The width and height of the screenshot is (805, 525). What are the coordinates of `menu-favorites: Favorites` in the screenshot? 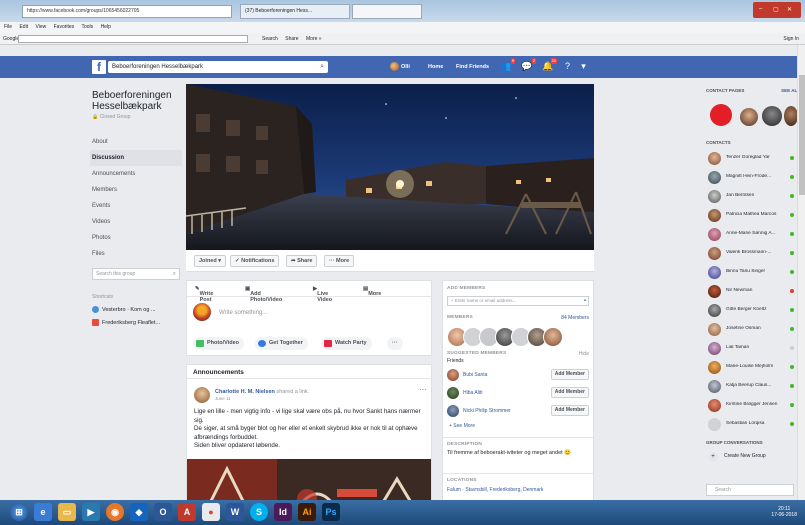 It's located at (64, 27).